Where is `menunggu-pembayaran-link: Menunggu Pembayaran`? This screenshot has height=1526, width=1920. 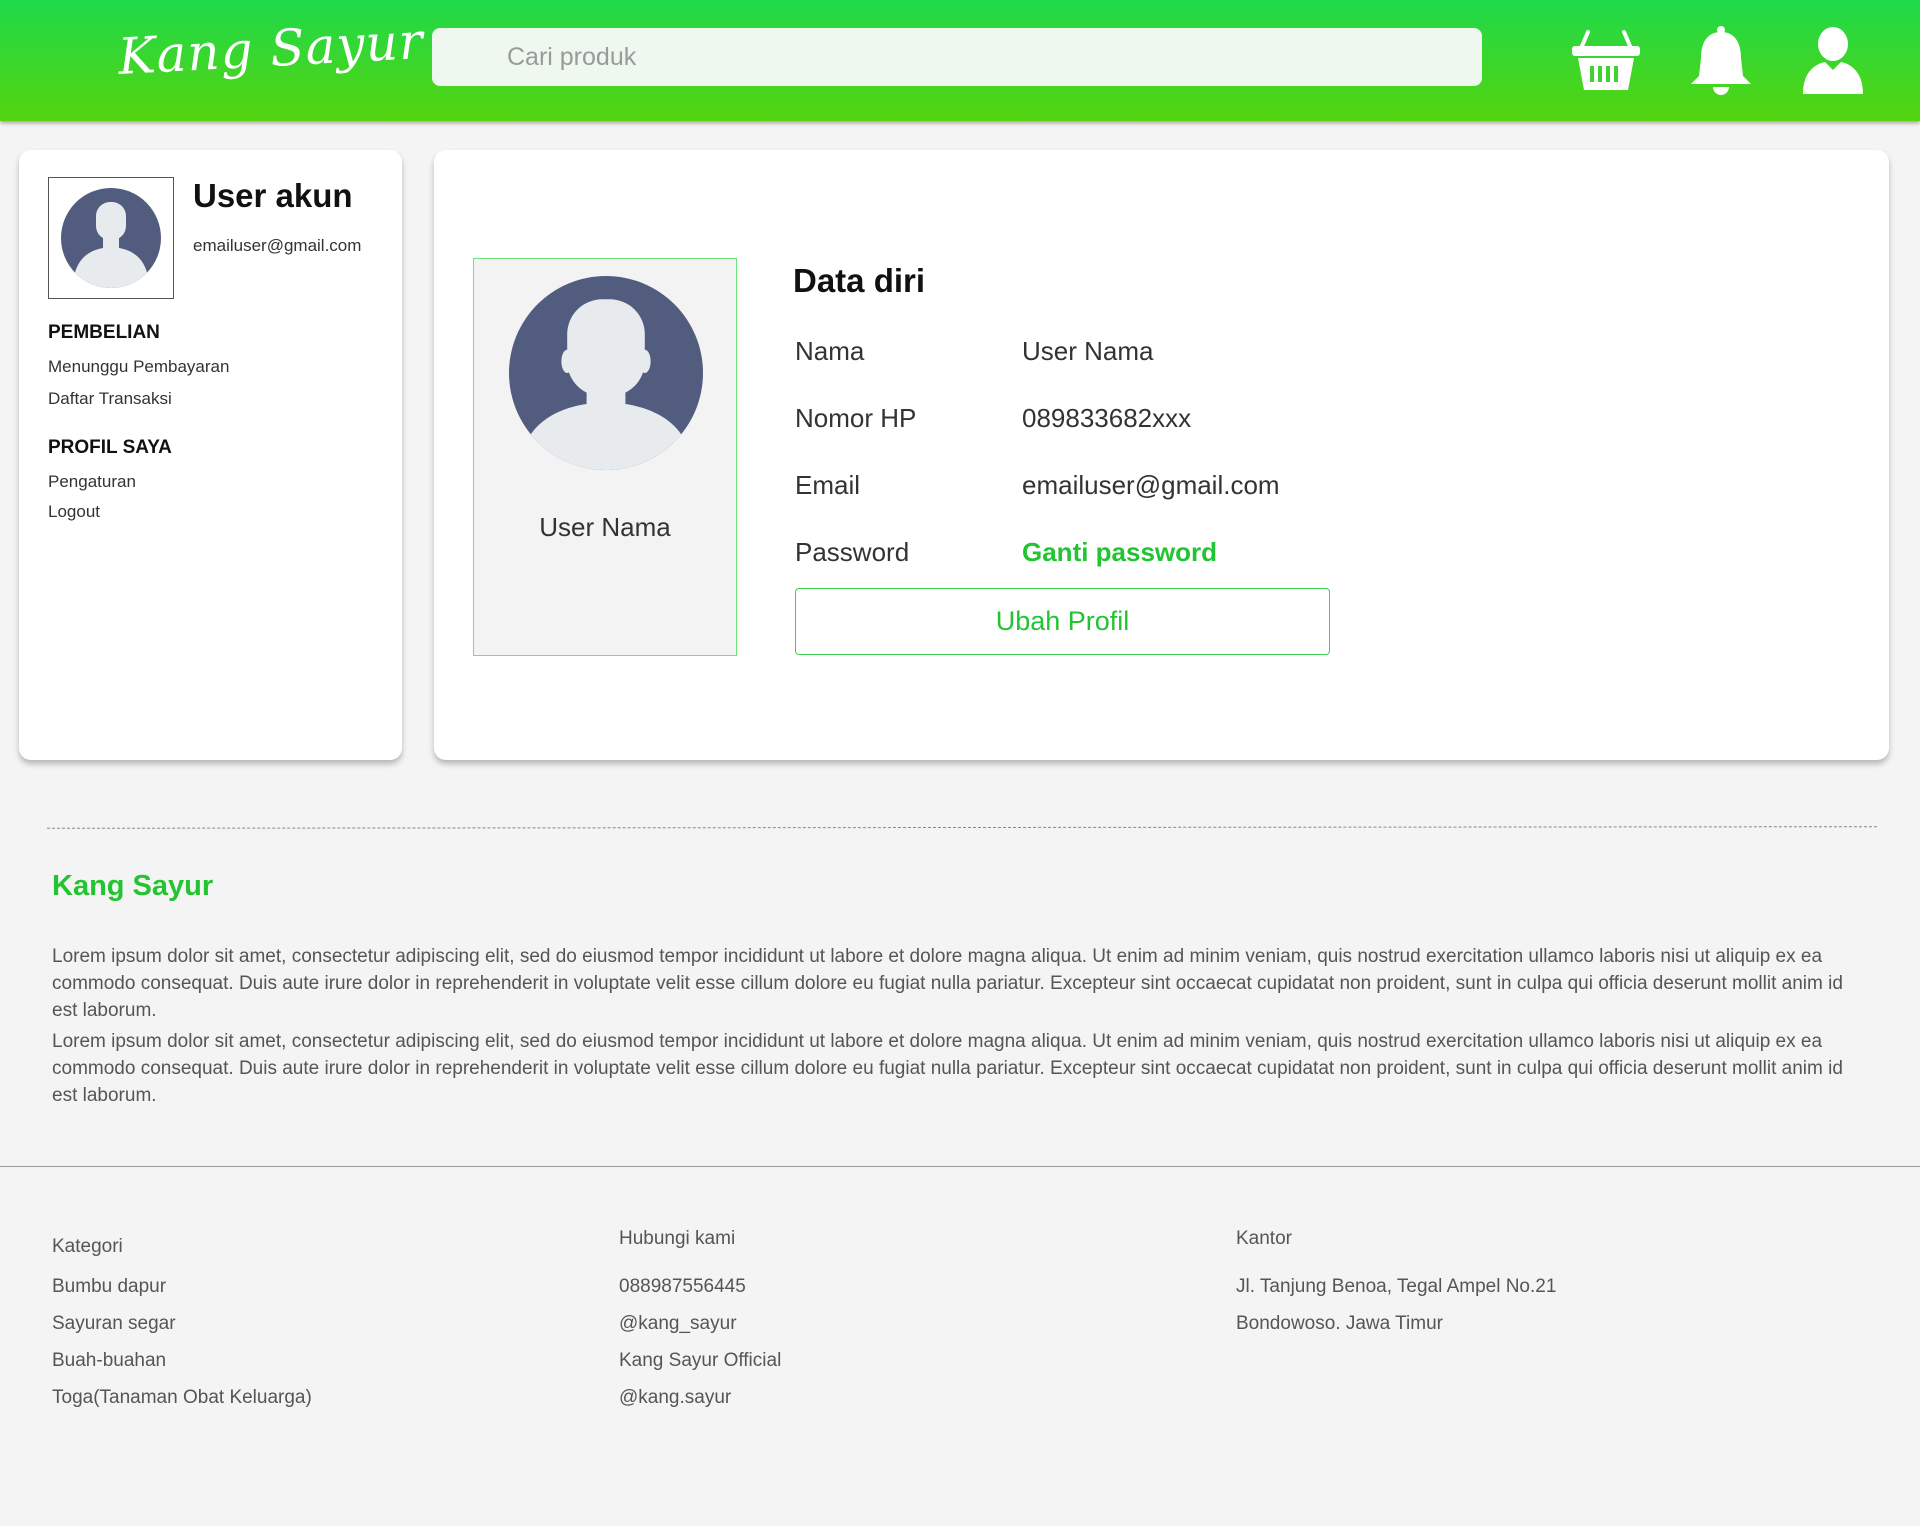
menunggu-pembayaran-link: Menunggu Pembayaran is located at coordinates (138, 367).